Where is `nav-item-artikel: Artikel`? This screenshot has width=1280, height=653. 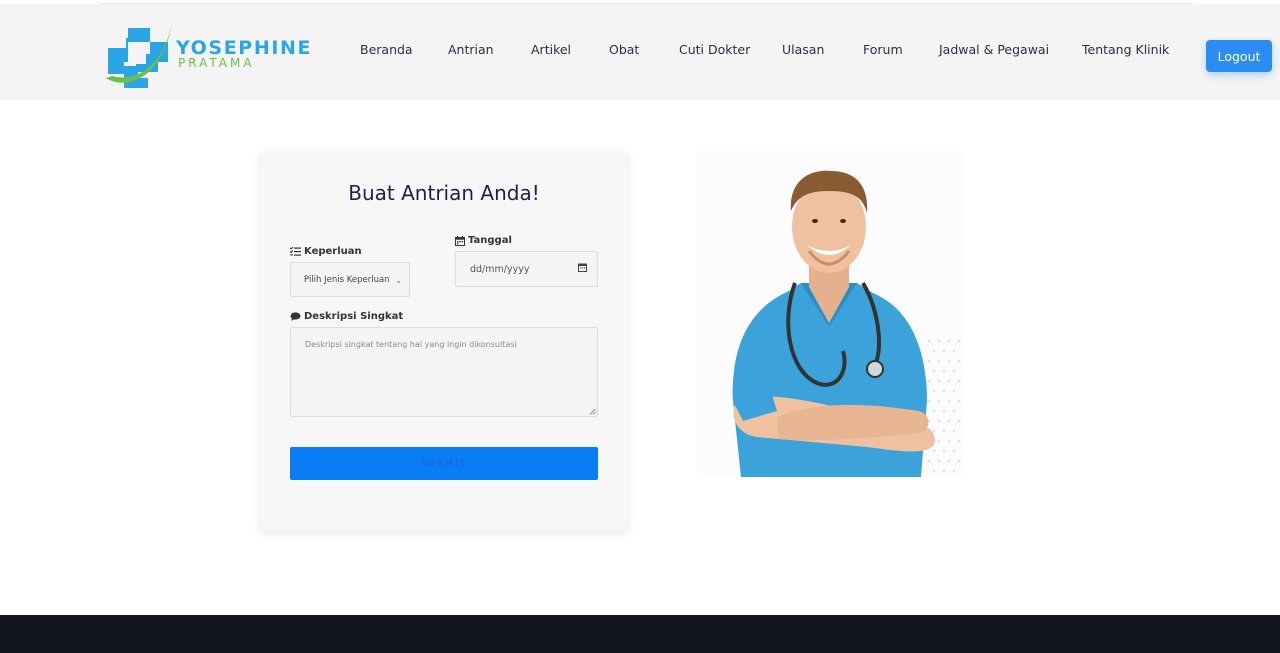
nav-item-artikel: Artikel is located at coordinates (551, 49).